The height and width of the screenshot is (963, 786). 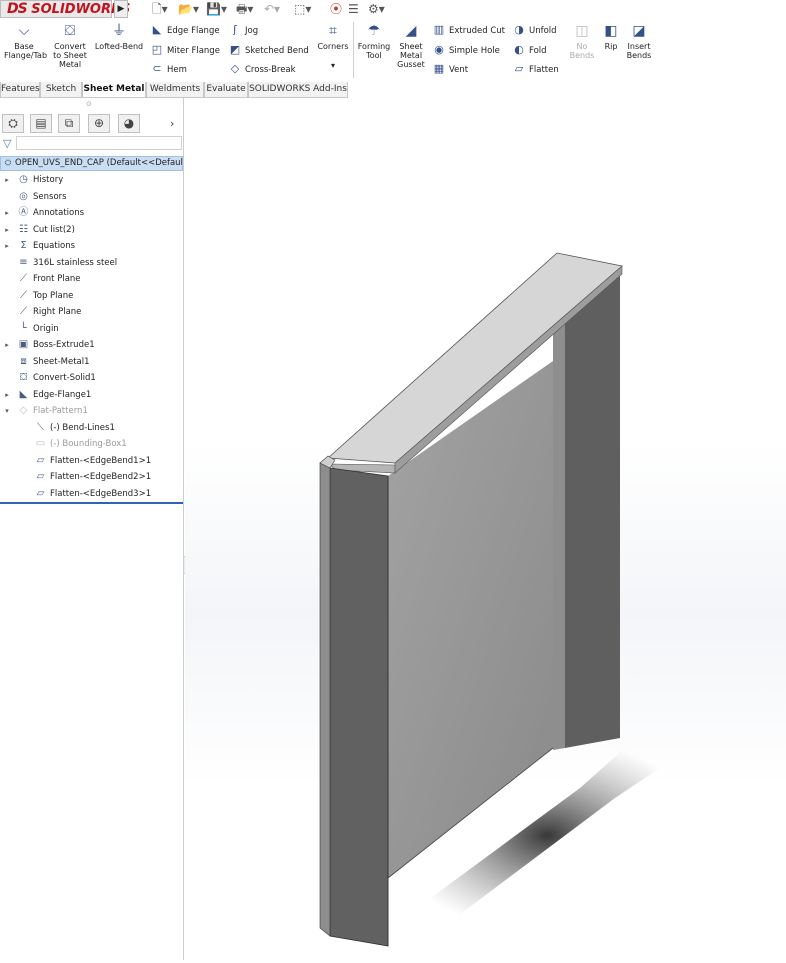 I want to click on collapse-handle-icon: ⊙, so click(x=90, y=104).